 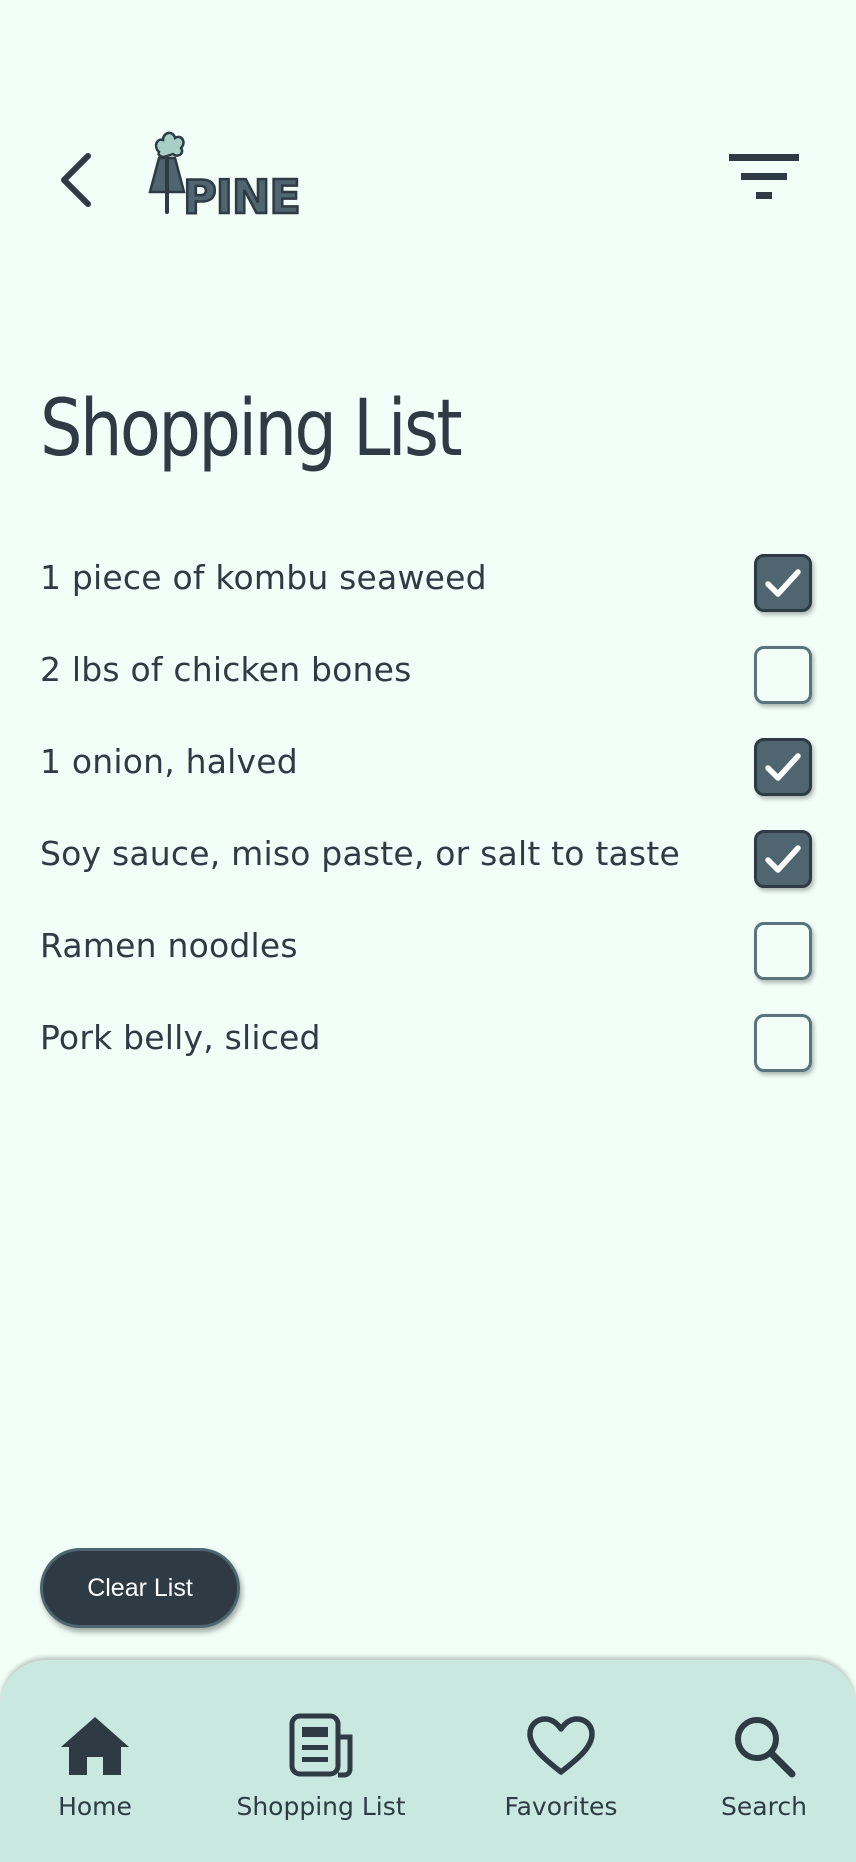 I want to click on tree-icon, so click(x=167, y=172).